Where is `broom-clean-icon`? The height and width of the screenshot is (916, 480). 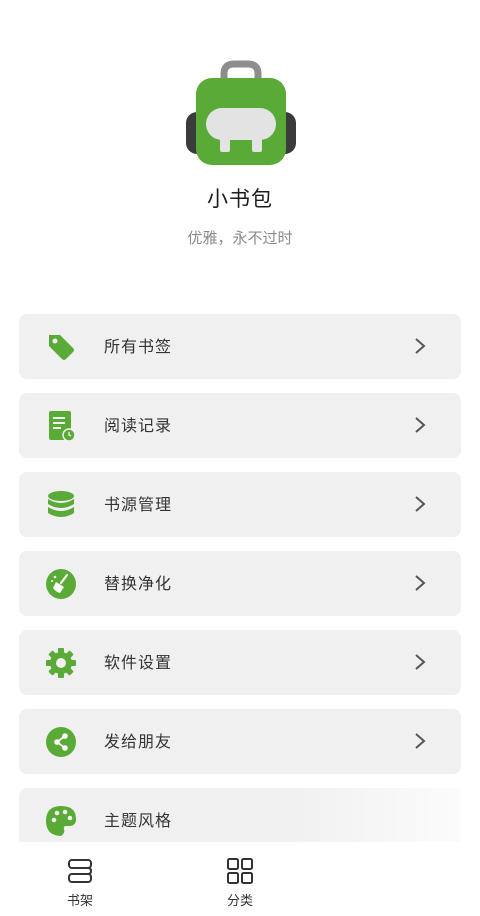
broom-clean-icon is located at coordinates (61, 584).